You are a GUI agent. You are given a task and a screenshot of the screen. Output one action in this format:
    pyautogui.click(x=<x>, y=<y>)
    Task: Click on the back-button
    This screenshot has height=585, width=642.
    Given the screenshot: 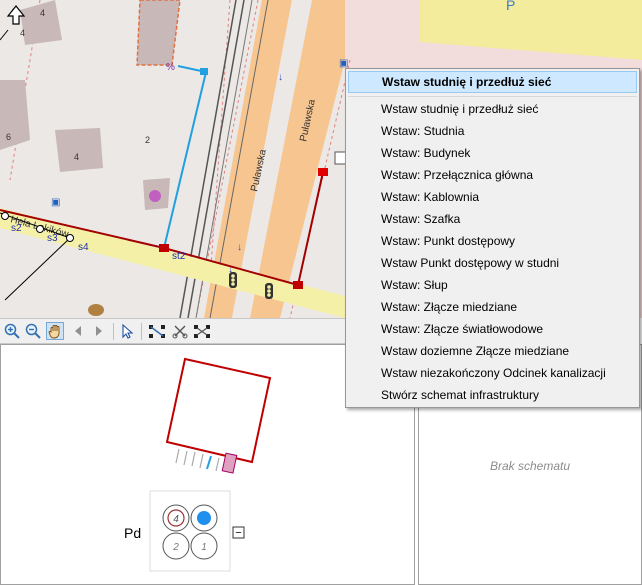 What is the action you would take?
    pyautogui.click(x=78, y=331)
    